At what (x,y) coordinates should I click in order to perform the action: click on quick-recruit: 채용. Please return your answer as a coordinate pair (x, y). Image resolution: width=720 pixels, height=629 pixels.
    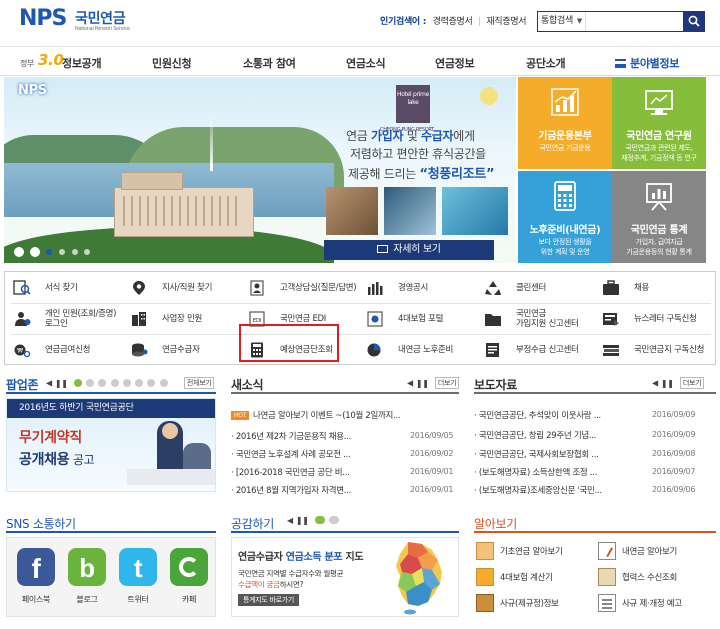
    Looking at the image, I should click on (653, 288).